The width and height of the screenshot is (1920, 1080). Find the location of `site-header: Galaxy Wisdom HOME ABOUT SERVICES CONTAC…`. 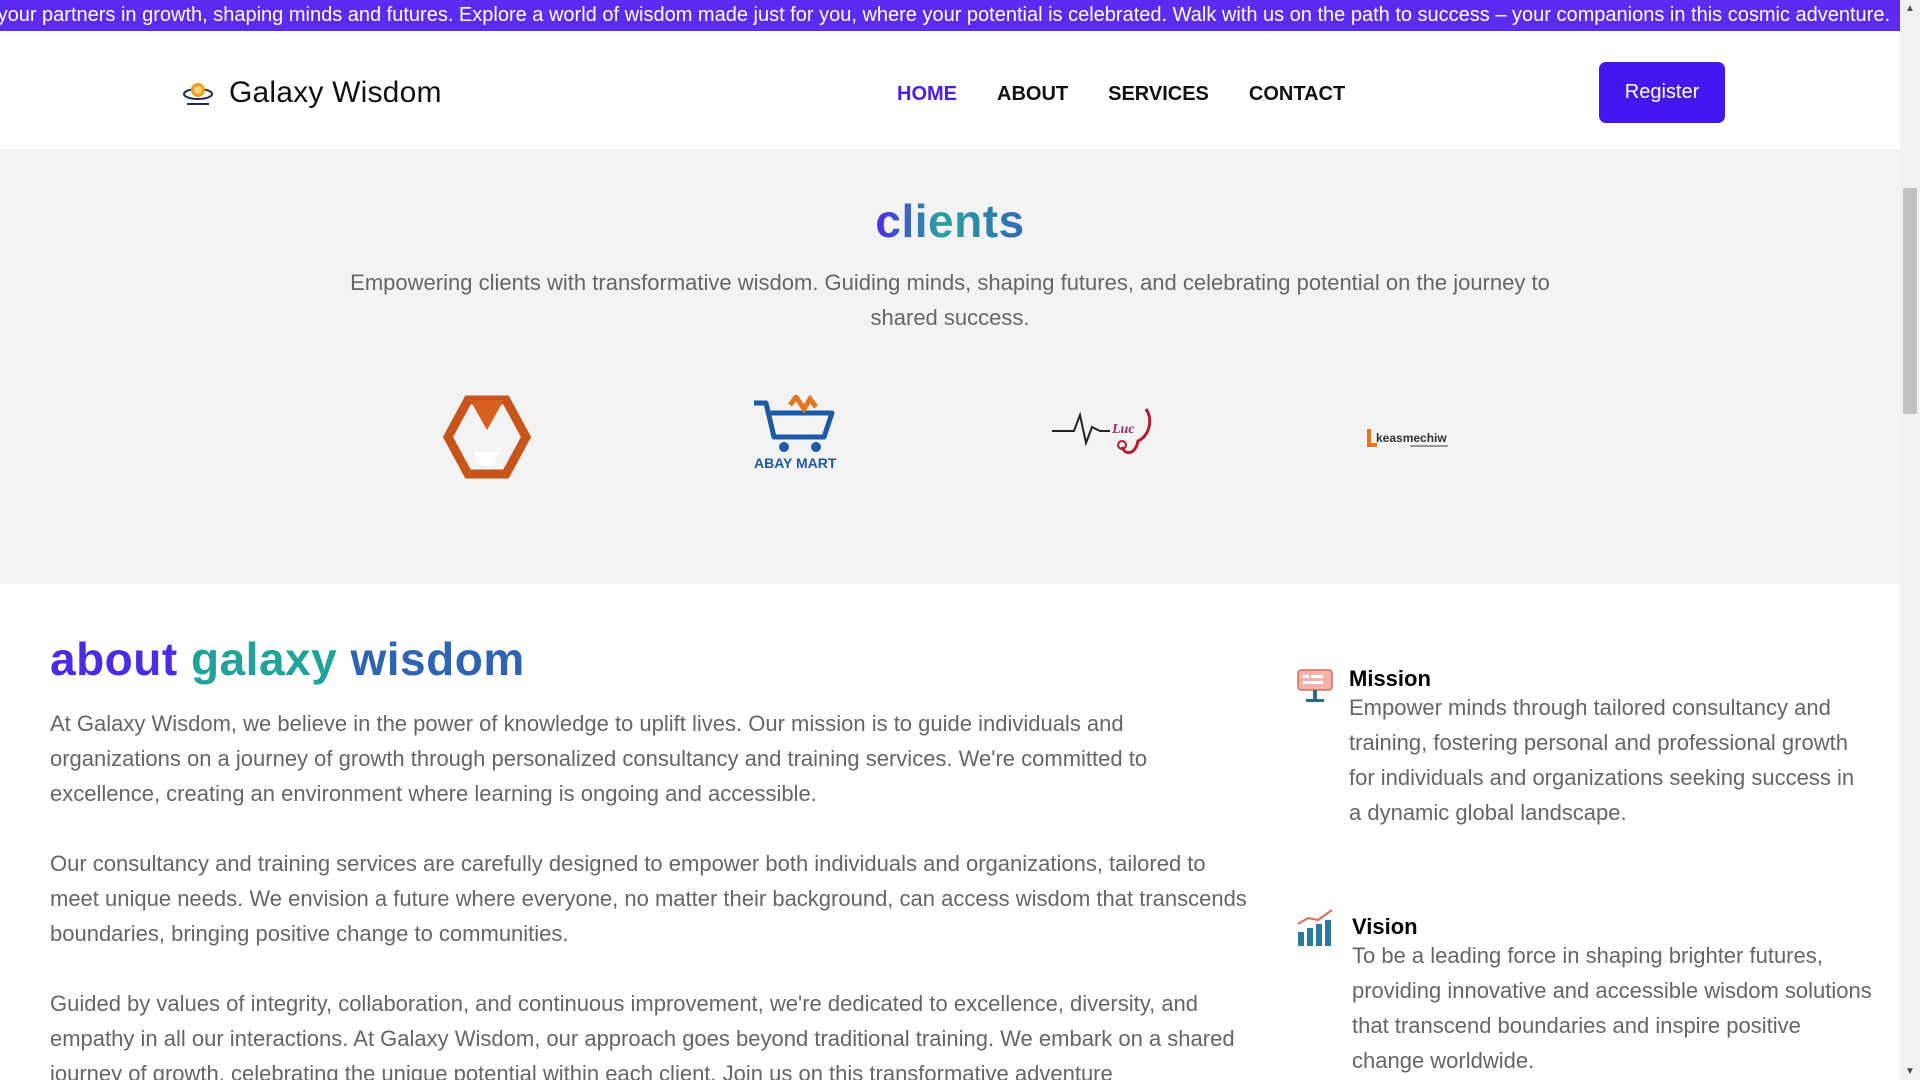

site-header: Galaxy Wisdom HOME ABOUT SERVICES CONTAC… is located at coordinates (950, 90).